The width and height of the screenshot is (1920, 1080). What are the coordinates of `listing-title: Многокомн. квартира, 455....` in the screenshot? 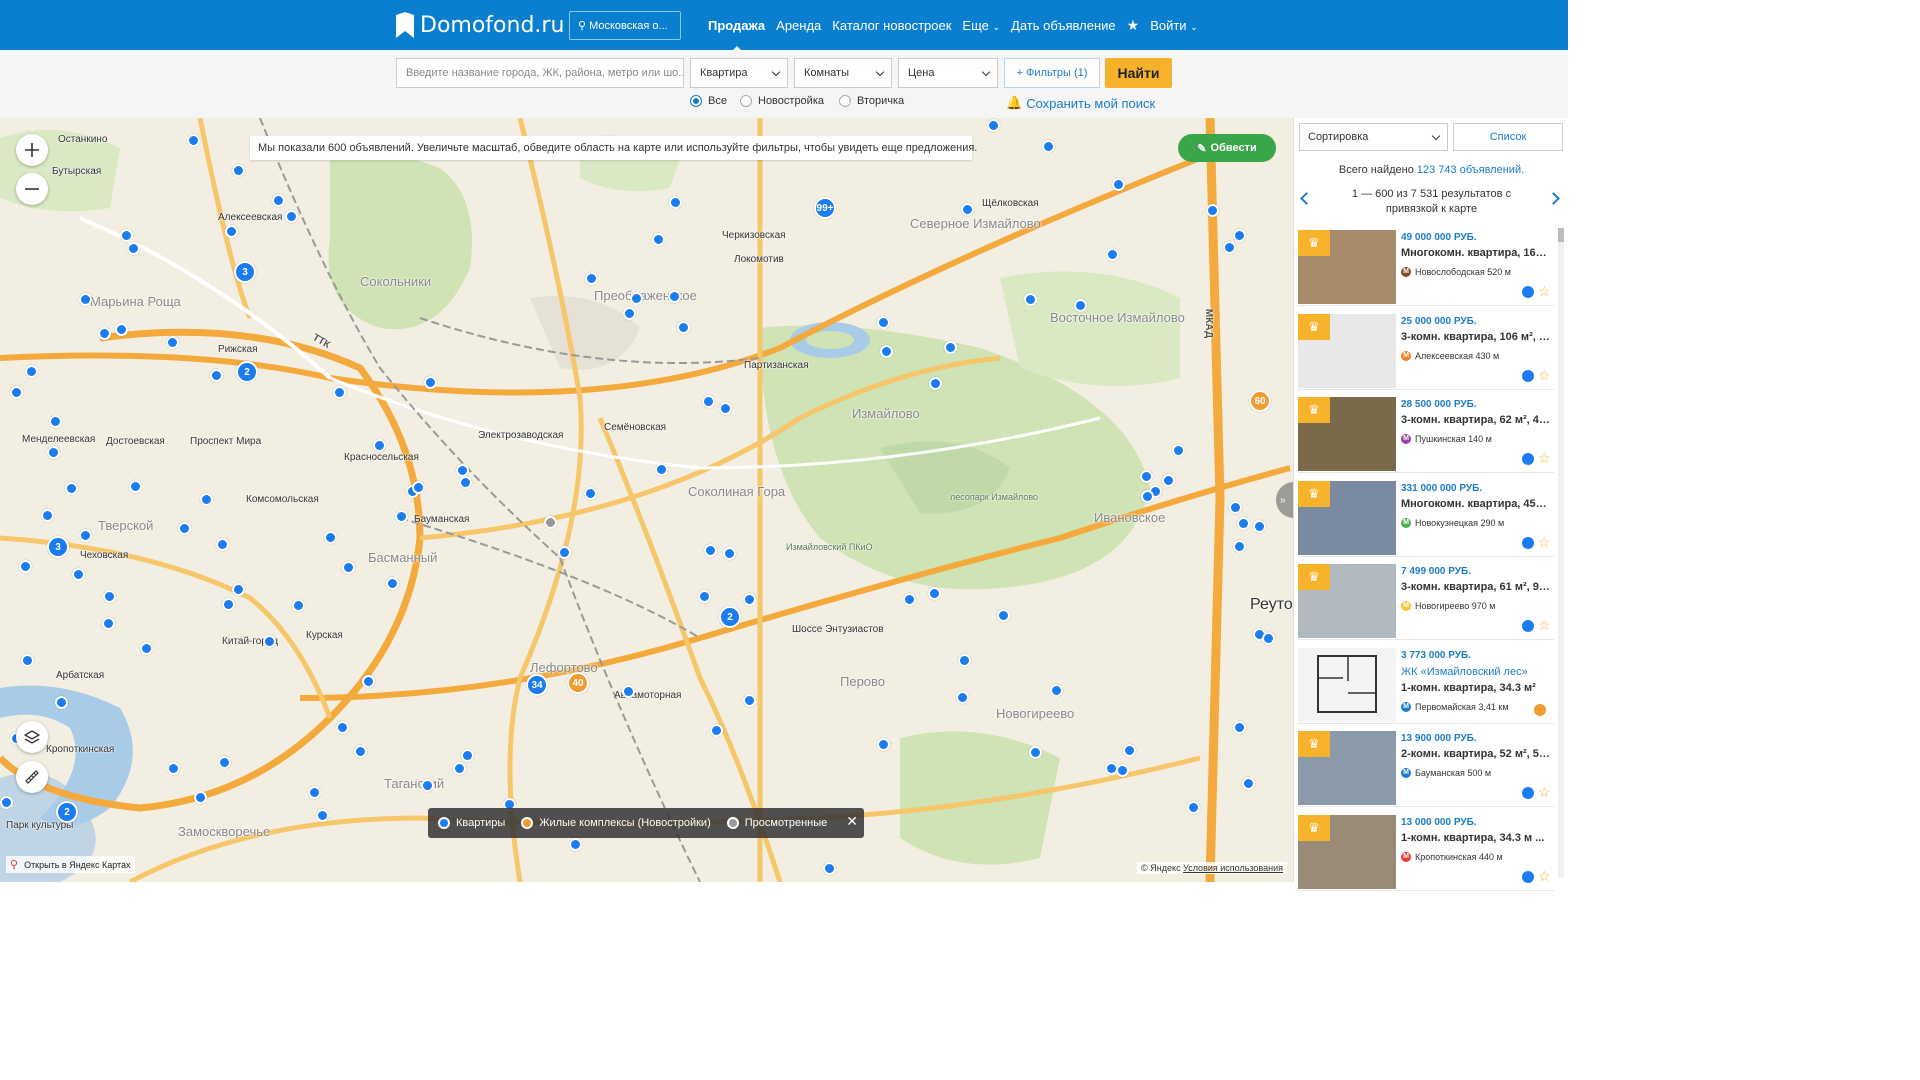 It's located at (1476, 504).